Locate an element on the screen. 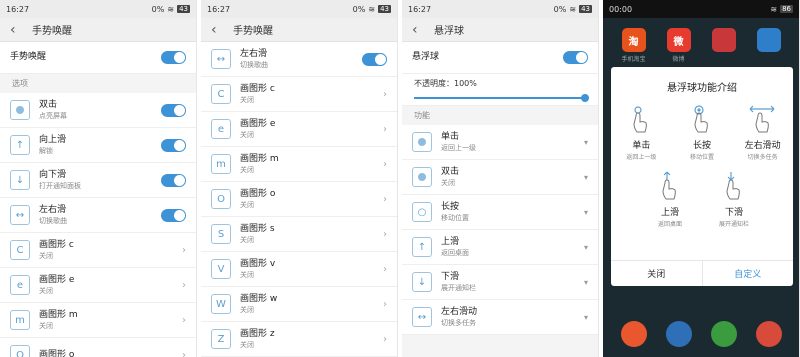 The image size is (800, 357). battery-level: 86 is located at coordinates (786, 9).